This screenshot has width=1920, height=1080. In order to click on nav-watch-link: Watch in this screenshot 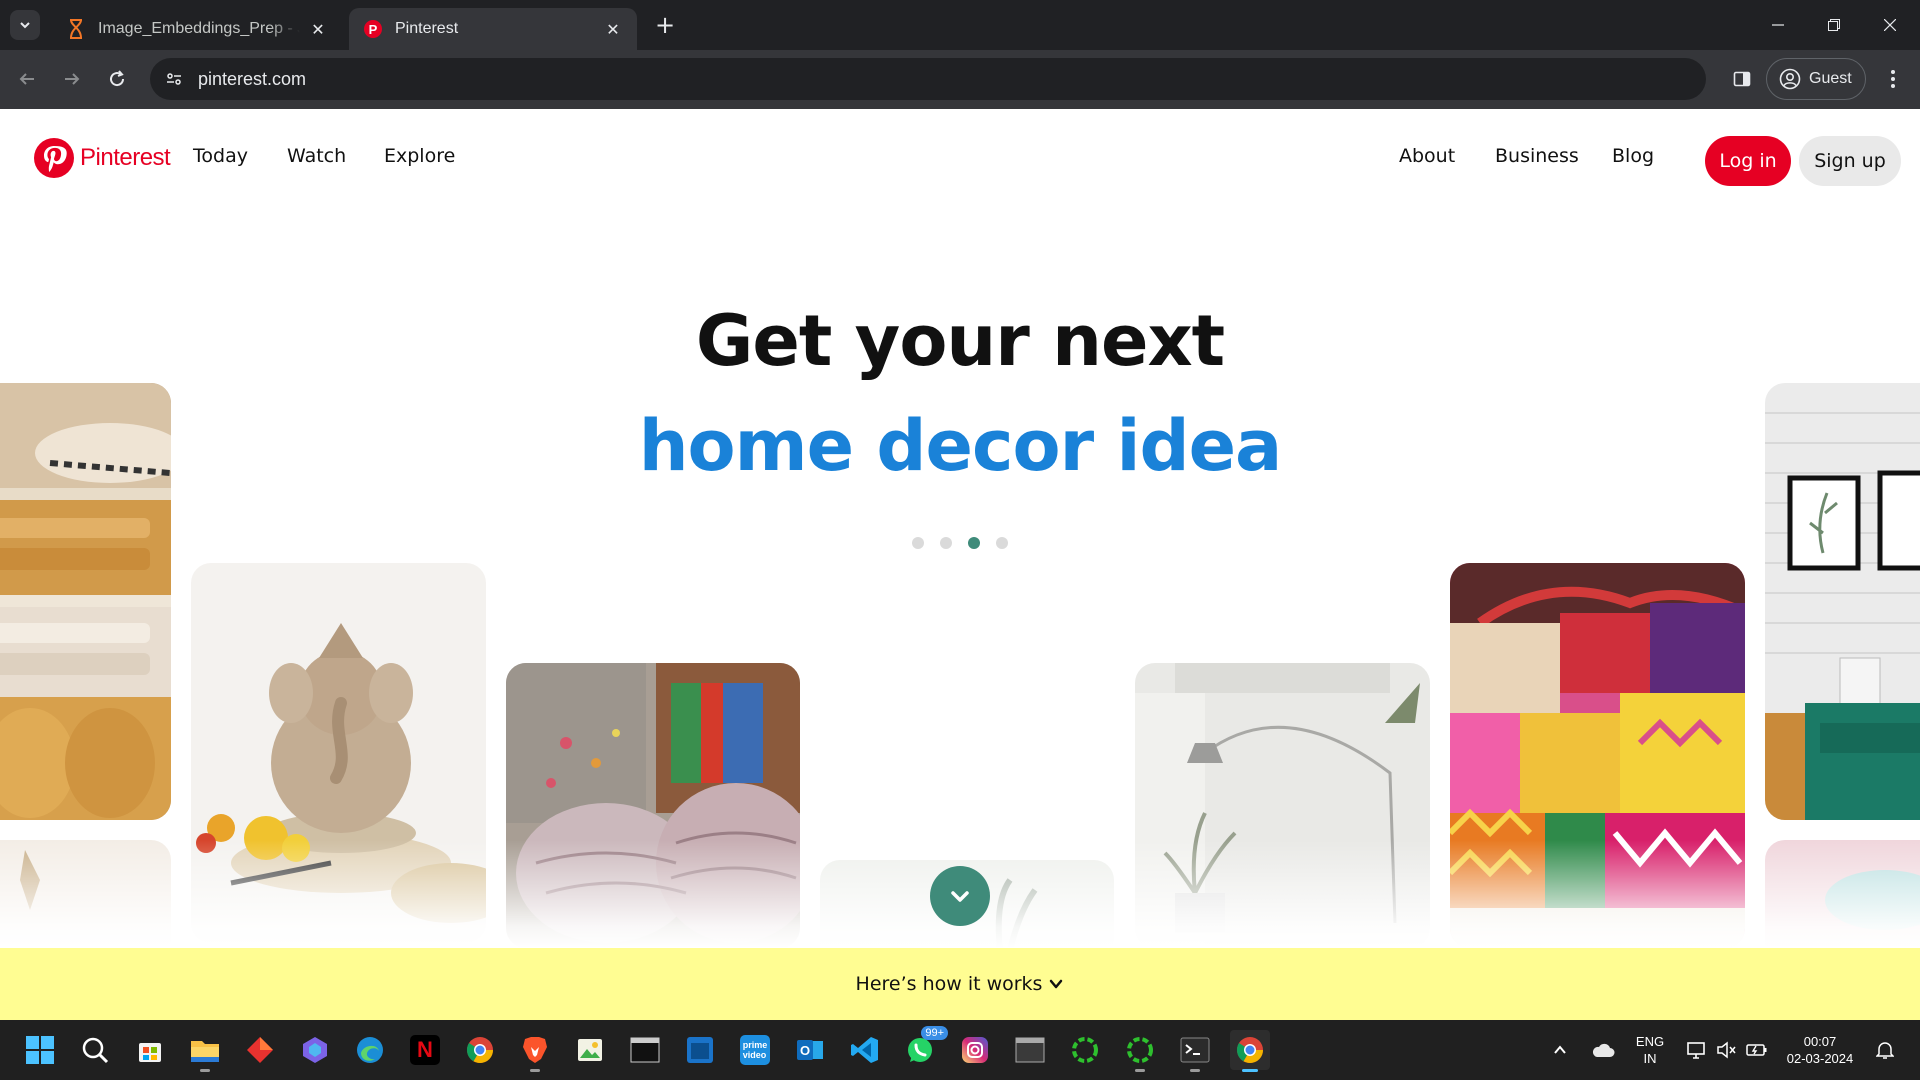, I will do `click(316, 156)`.